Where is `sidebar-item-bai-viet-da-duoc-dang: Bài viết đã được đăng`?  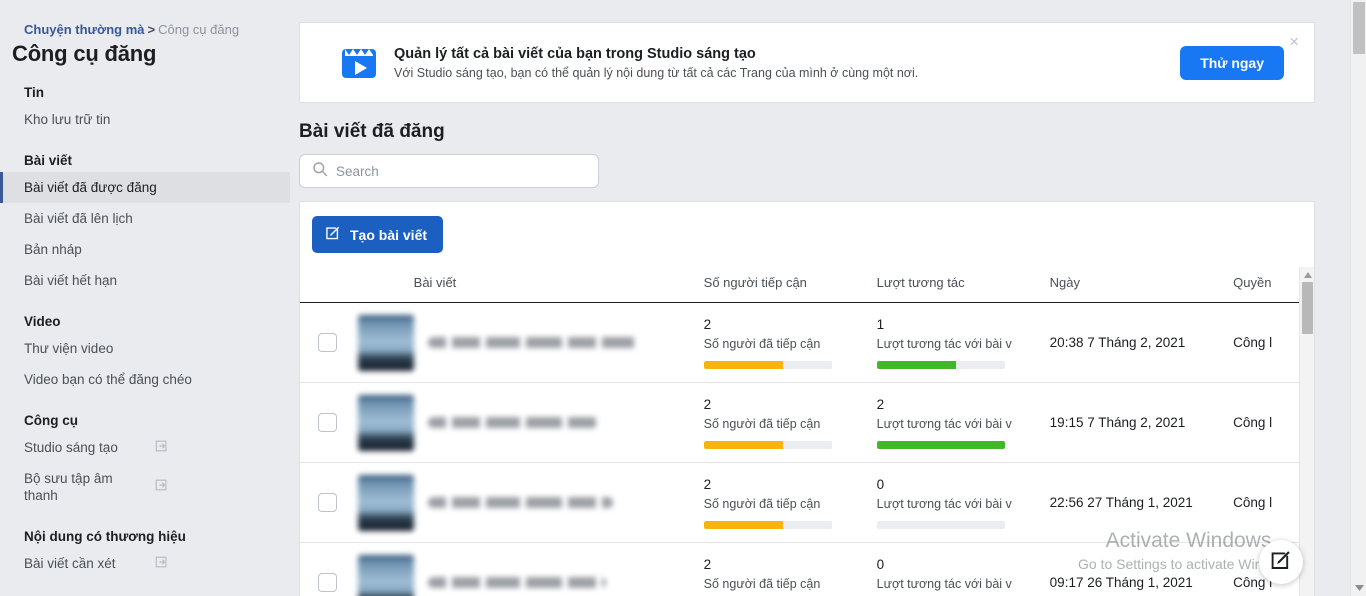 sidebar-item-bai-viet-da-duoc-dang: Bài viết đã được đăng is located at coordinates (145, 187).